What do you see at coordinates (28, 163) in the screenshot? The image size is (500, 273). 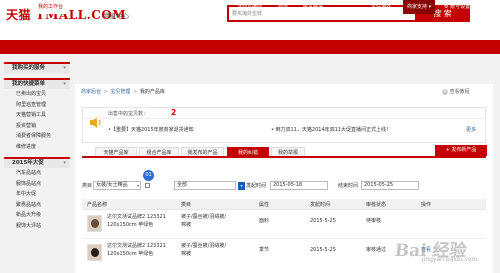 I see `sidebar-section-title: 2015年大促` at bounding box center [28, 163].